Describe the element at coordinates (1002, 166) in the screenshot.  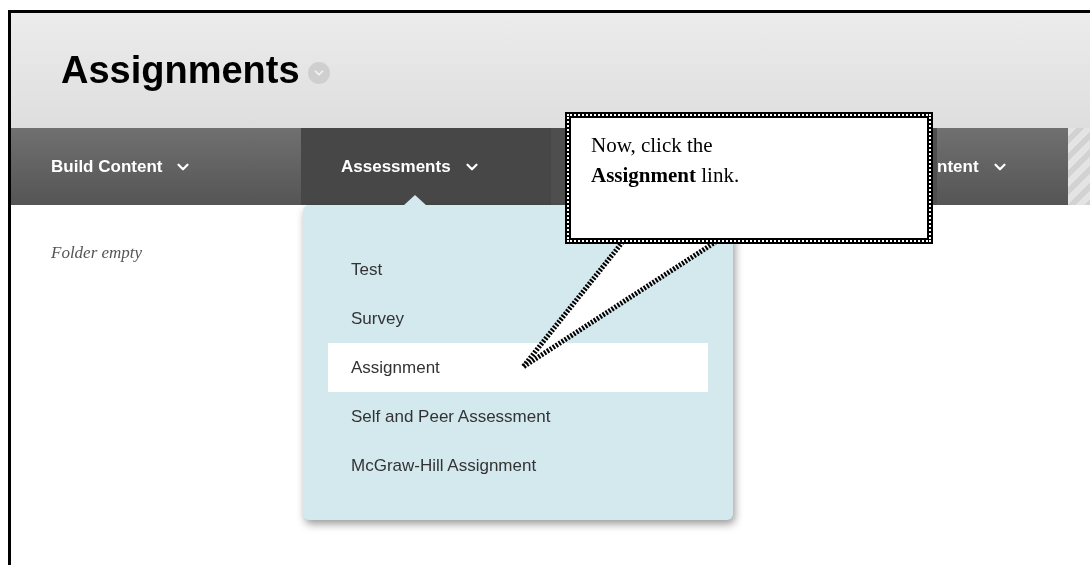
I see `nav-tab: ntent` at that location.